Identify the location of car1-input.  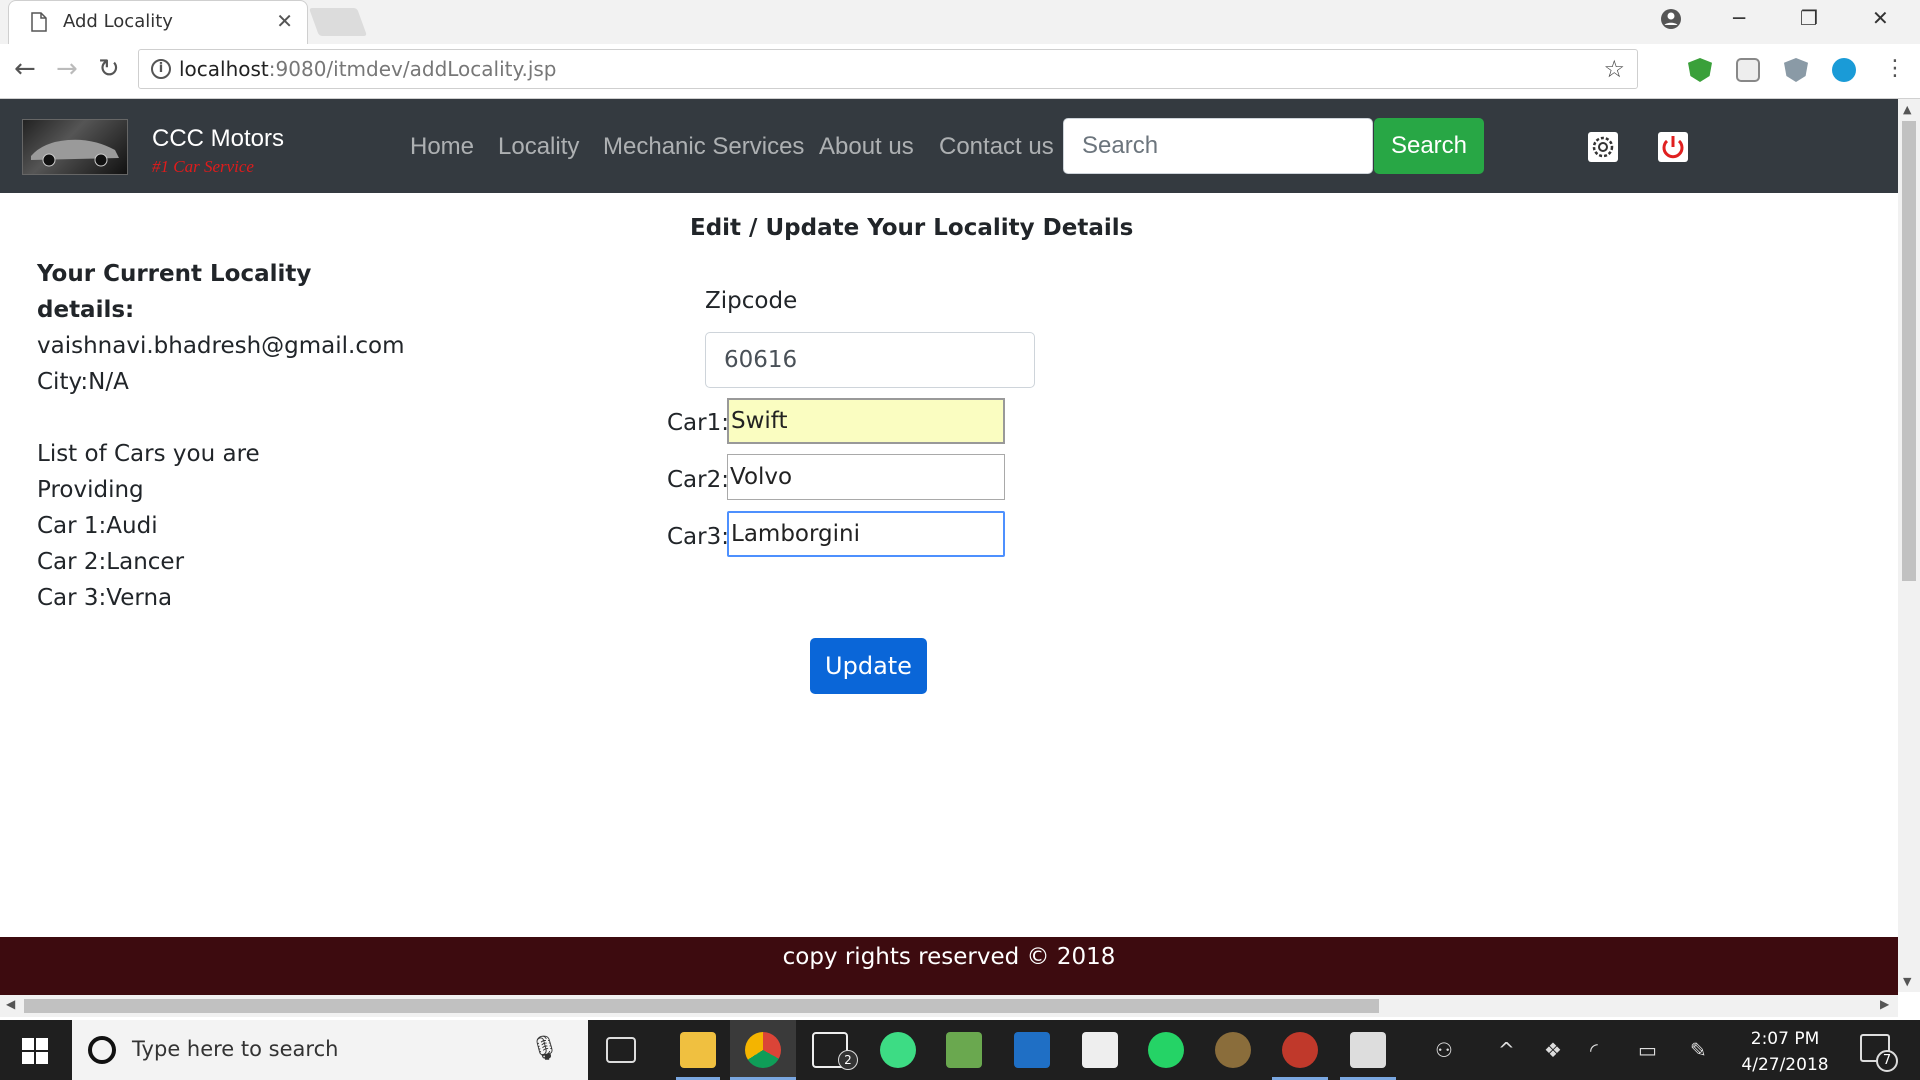
(866, 421).